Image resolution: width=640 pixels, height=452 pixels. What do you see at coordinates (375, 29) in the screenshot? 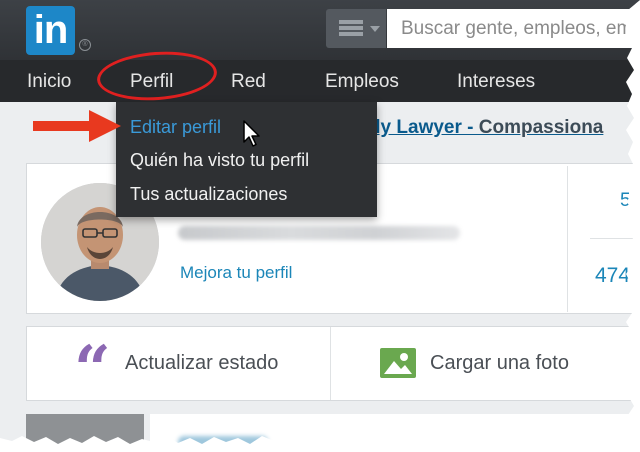
I see `chevron-down-icon` at bounding box center [375, 29].